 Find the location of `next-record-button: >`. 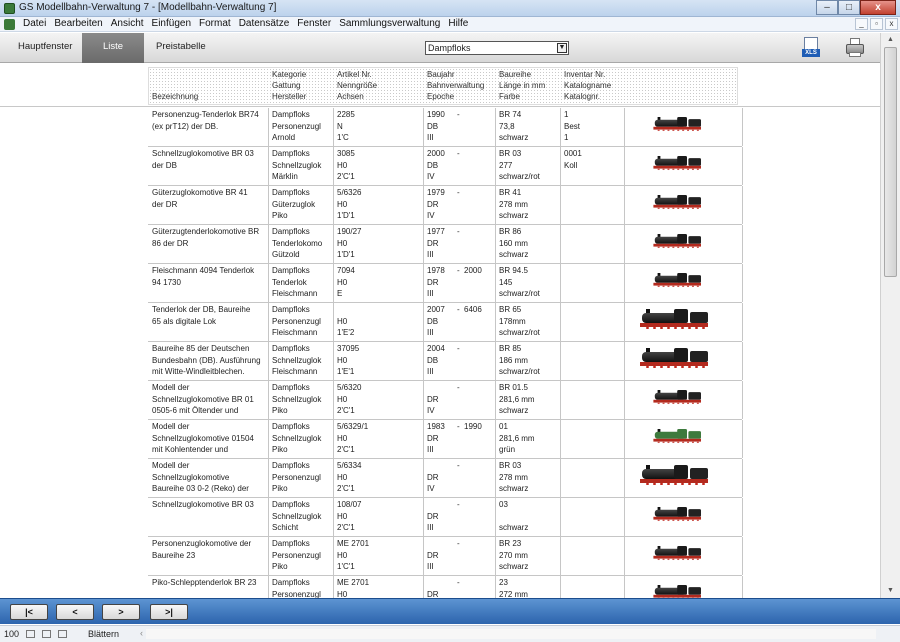

next-record-button: > is located at coordinates (121, 612).